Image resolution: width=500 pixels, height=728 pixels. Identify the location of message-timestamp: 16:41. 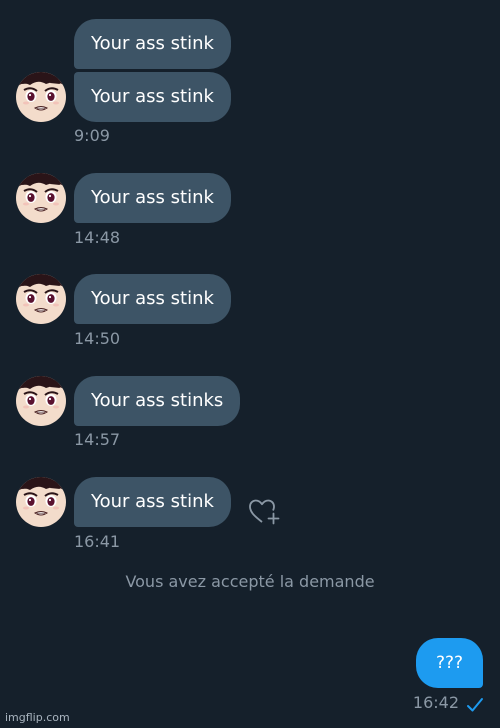
(97, 541).